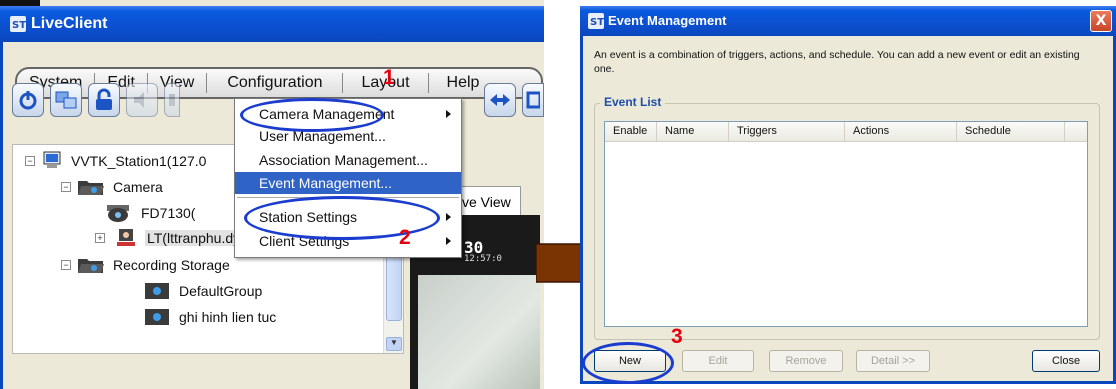  I want to click on edit-button: Edit, so click(718, 361).